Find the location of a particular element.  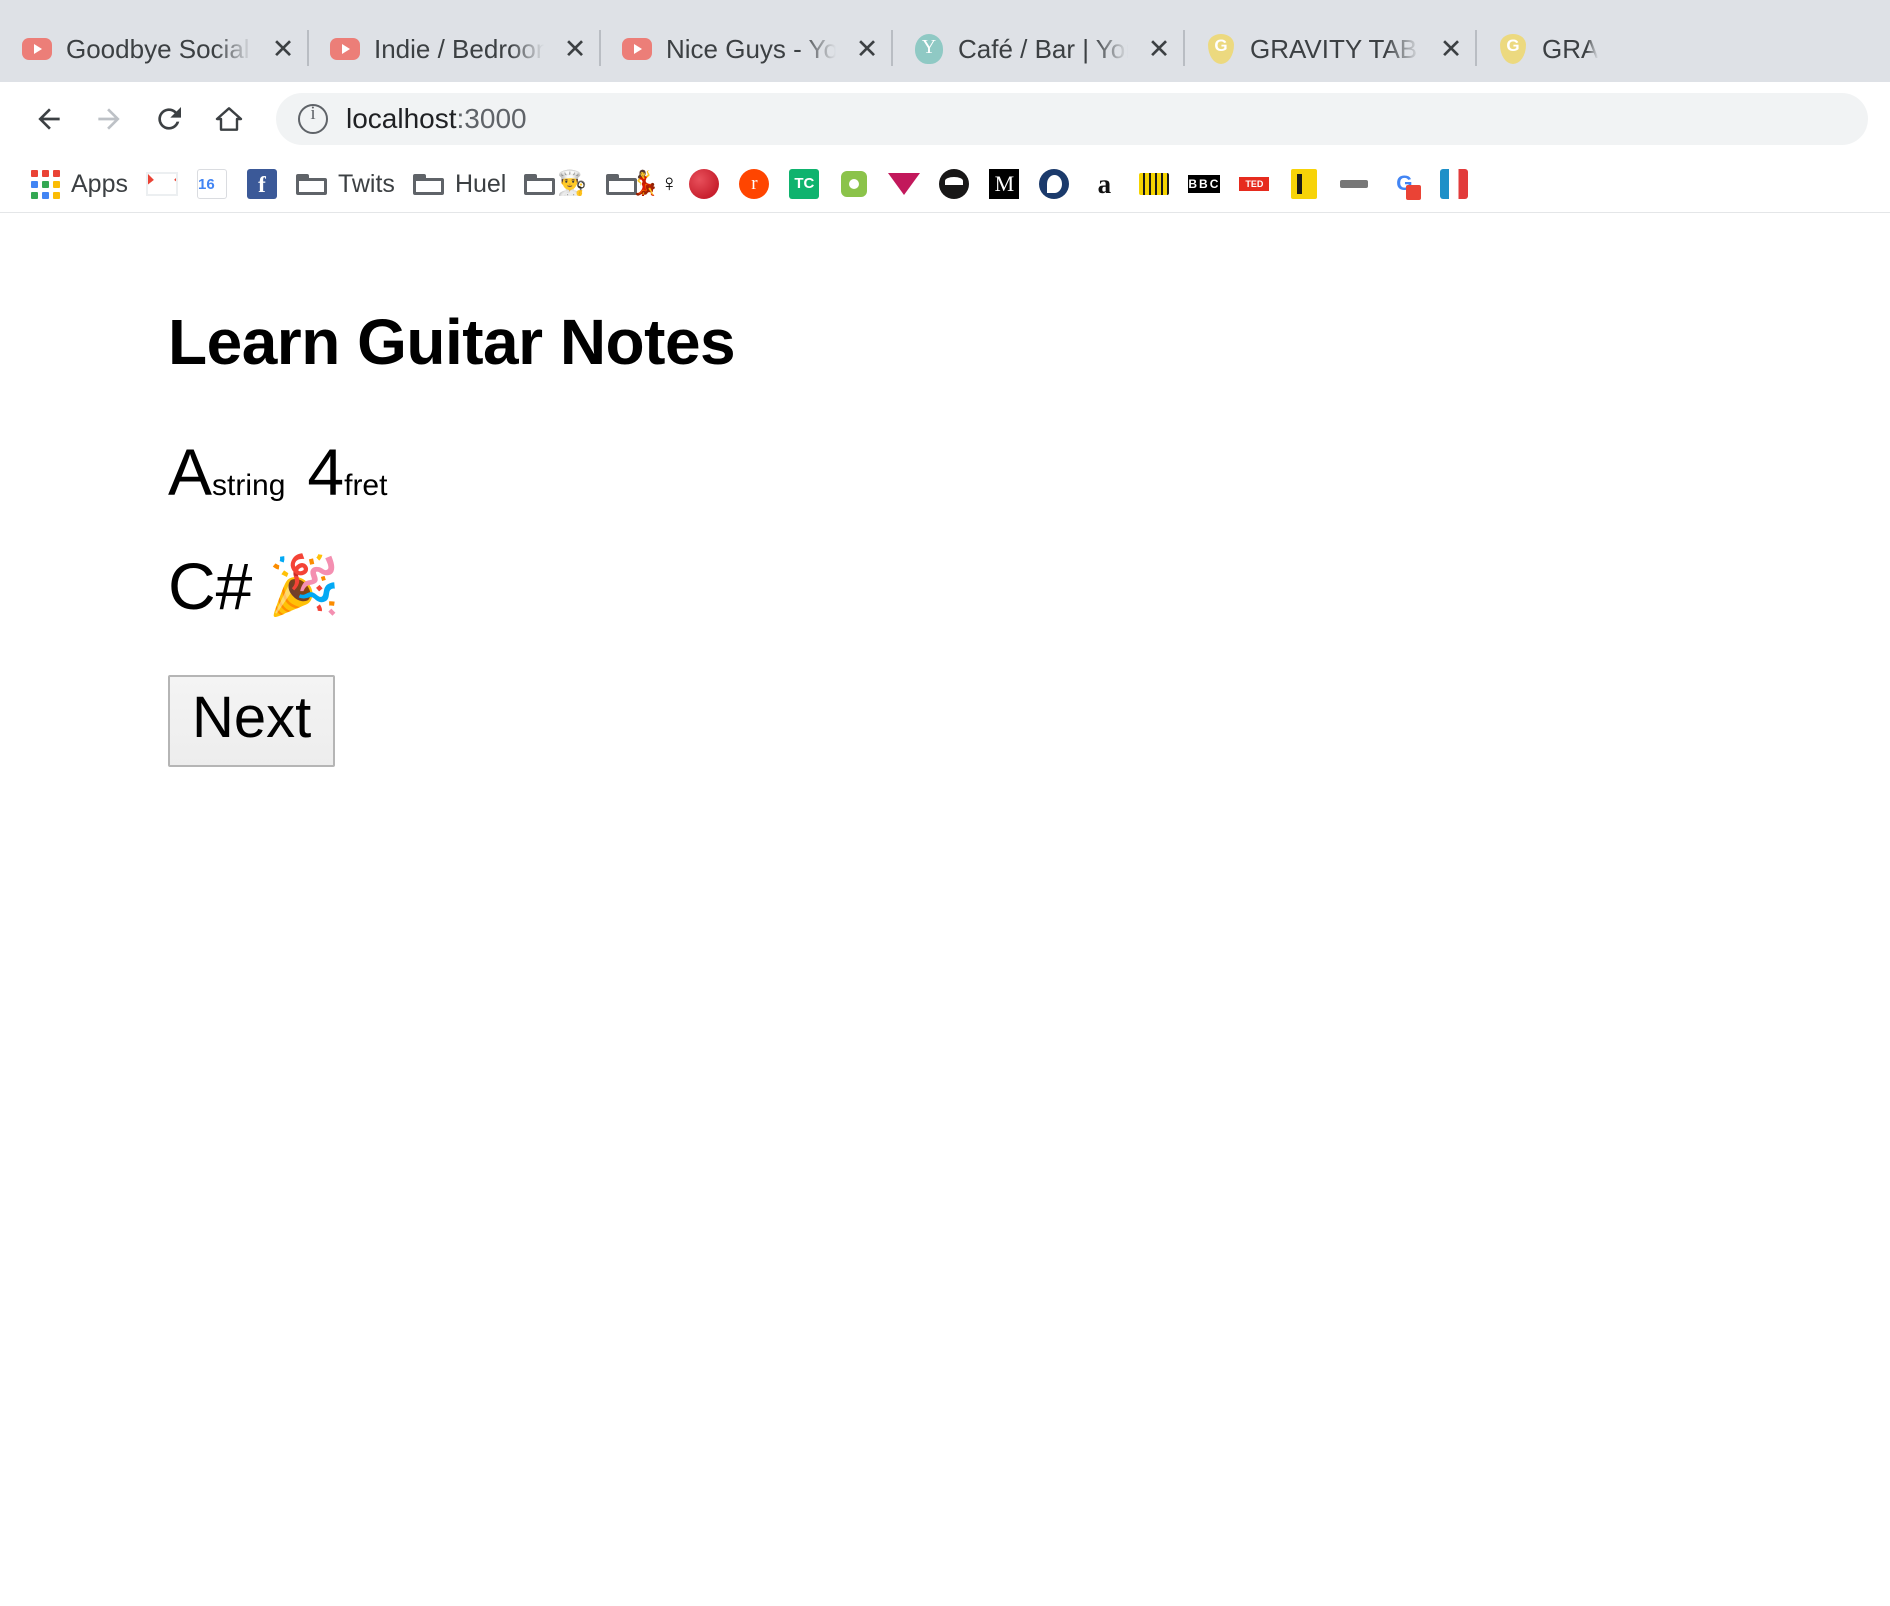

bookmark-techcrunch: TC is located at coordinates (804, 184).